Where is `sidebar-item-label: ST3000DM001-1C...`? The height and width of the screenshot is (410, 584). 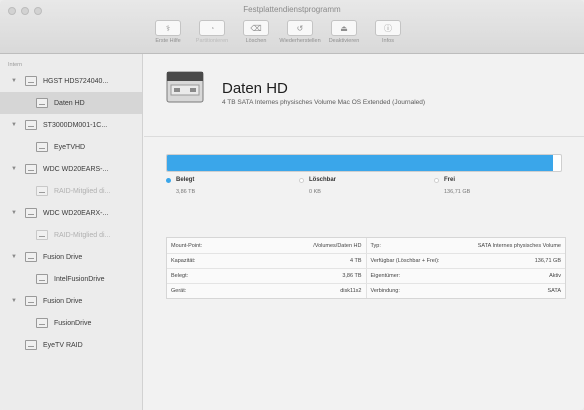 sidebar-item-label: ST3000DM001-1C... is located at coordinates (75, 125).